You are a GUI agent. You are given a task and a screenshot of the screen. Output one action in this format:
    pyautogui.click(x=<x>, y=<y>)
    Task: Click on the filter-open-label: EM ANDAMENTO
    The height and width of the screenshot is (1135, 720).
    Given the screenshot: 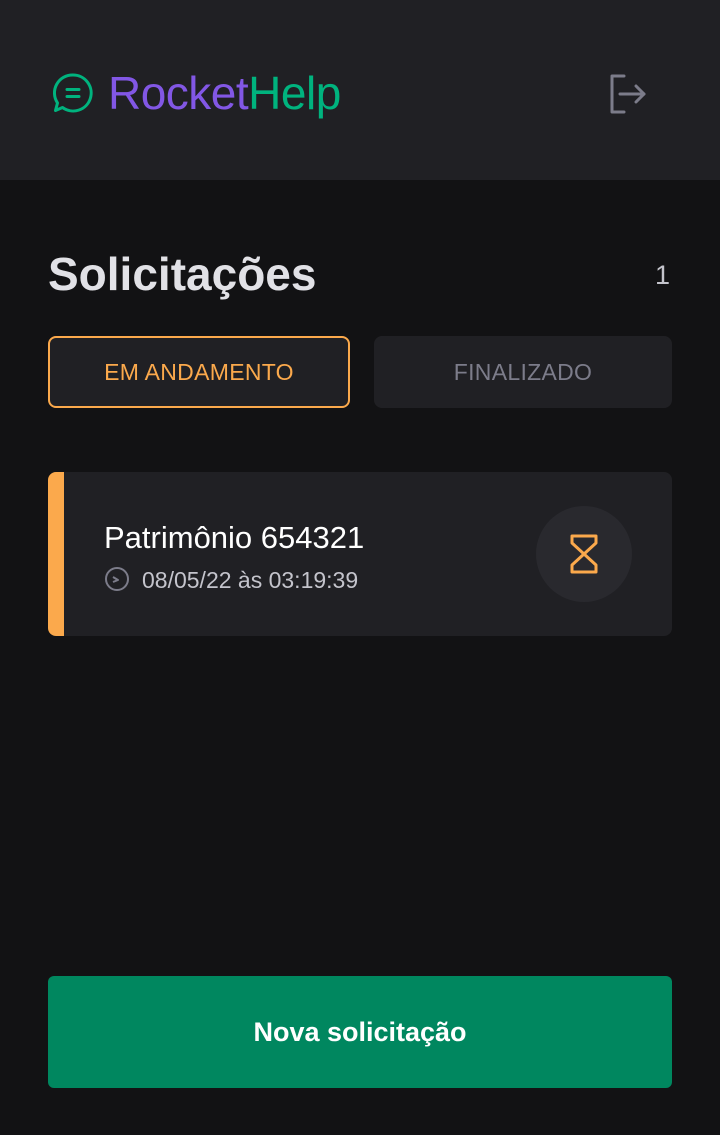 What is the action you would take?
    pyautogui.click(x=199, y=371)
    